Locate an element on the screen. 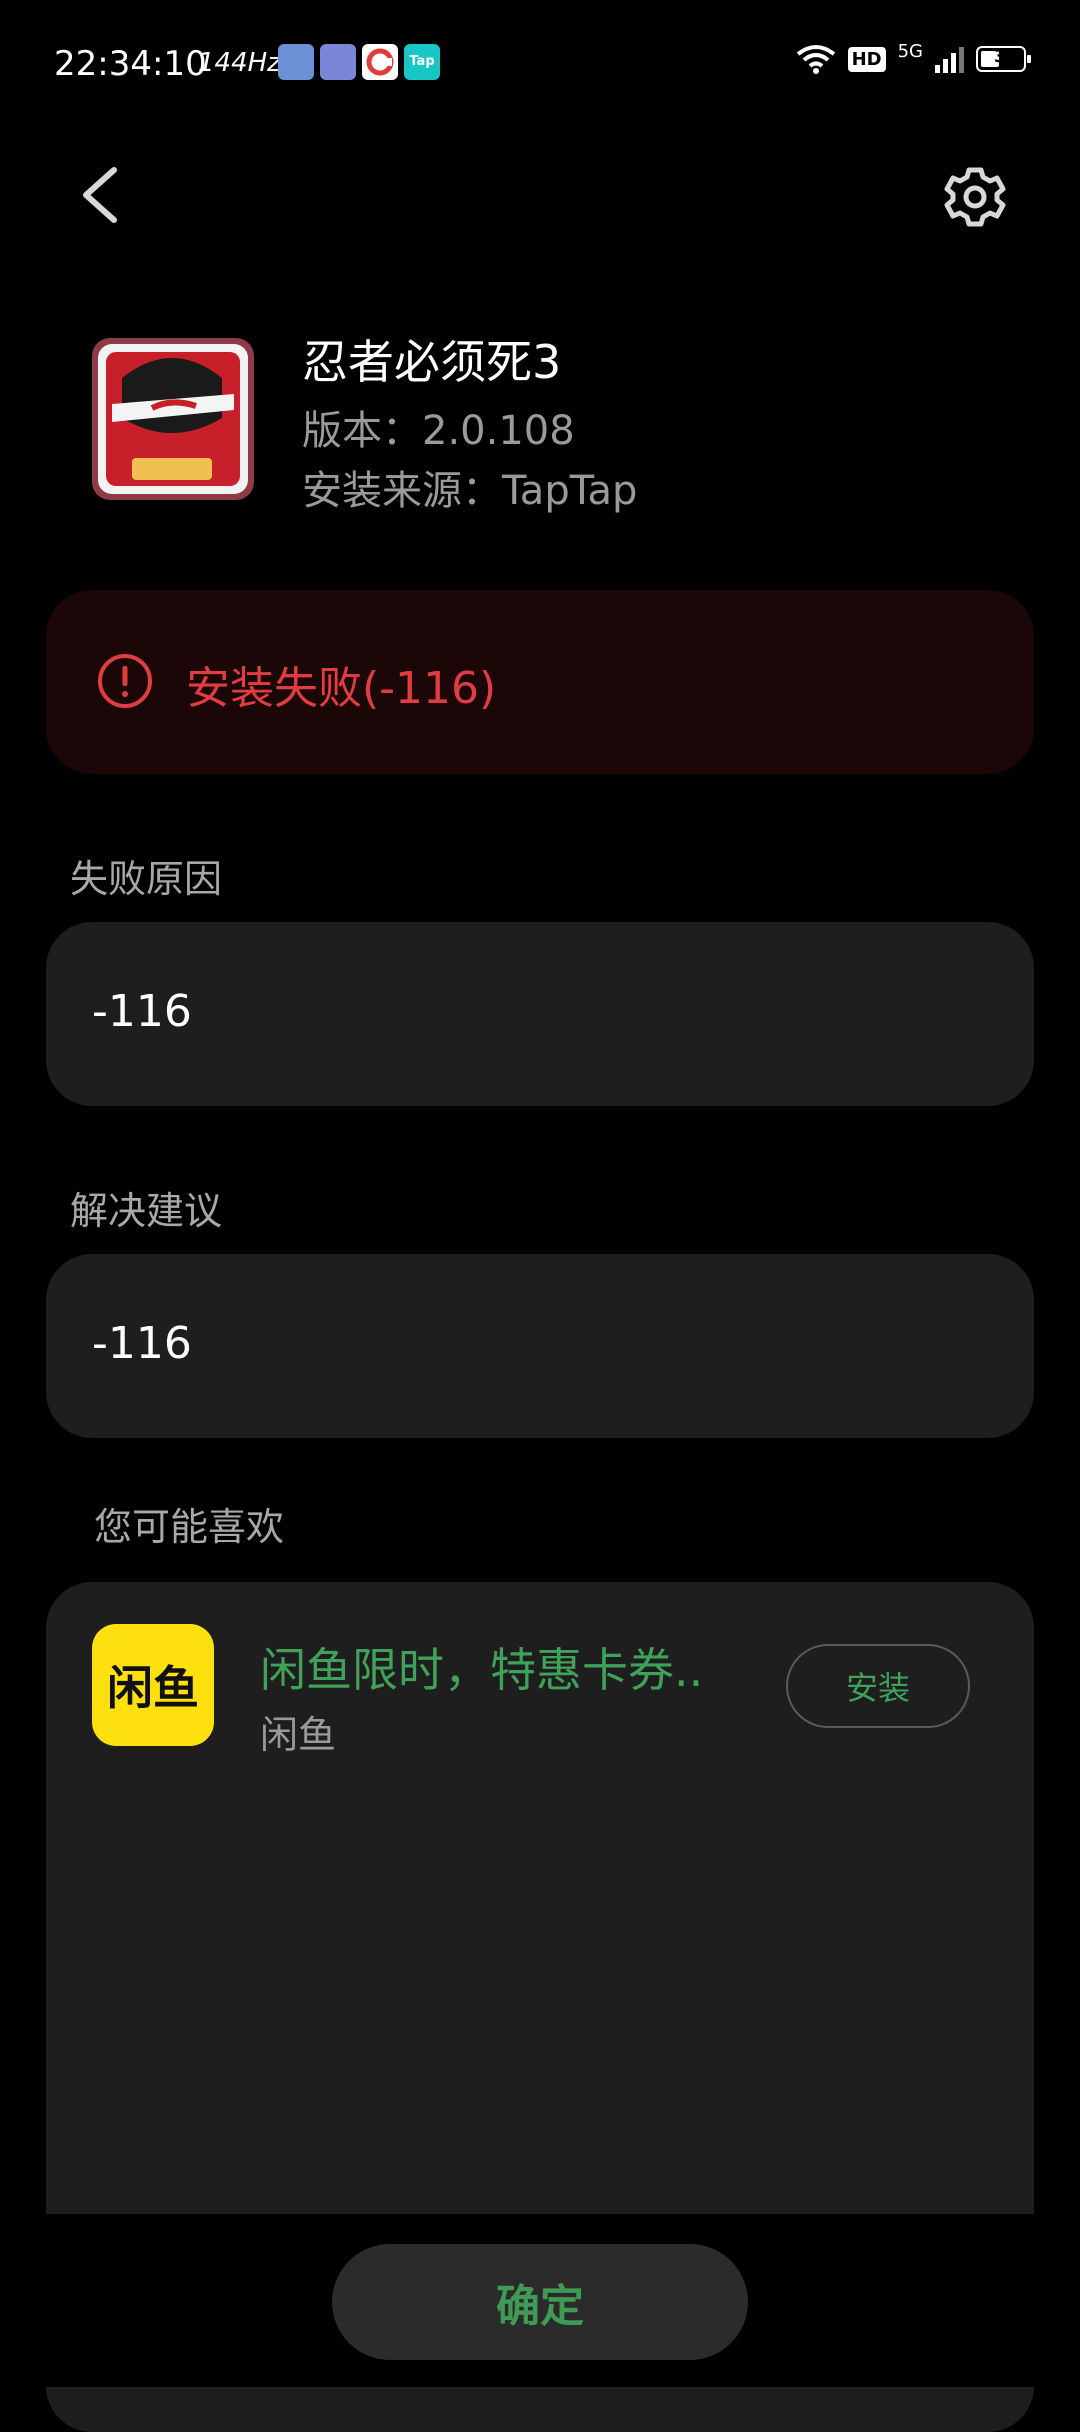 The height and width of the screenshot is (2432, 1080). signal-icon is located at coordinates (949, 59).